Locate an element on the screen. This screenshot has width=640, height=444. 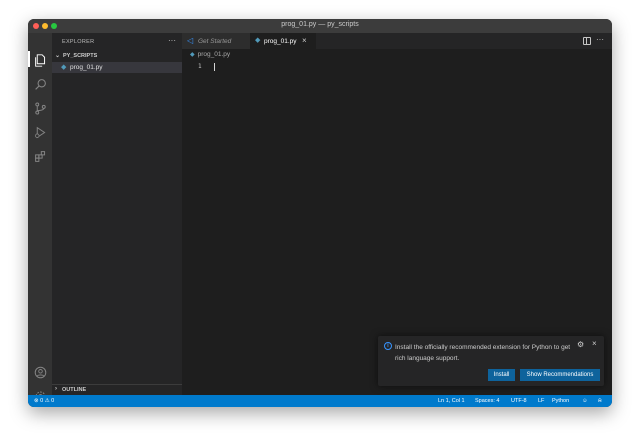
more-actions-icon: ··· is located at coordinates (172, 40).